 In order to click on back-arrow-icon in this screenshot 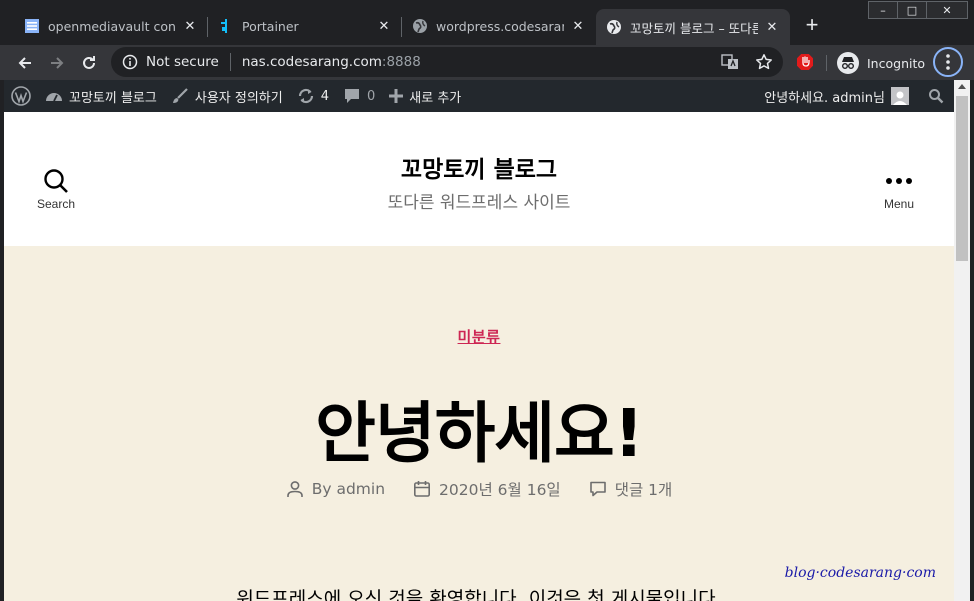, I will do `click(24, 62)`.